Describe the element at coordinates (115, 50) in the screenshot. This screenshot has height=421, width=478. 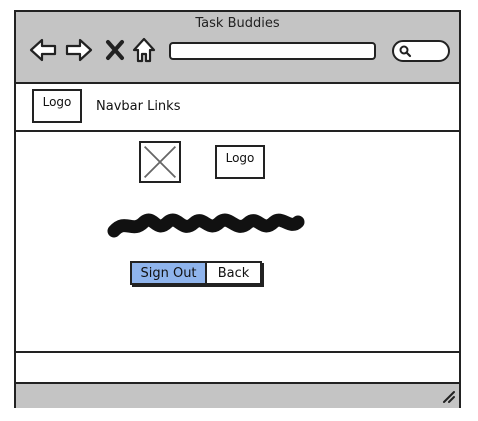
I see `close-x-icon` at that location.